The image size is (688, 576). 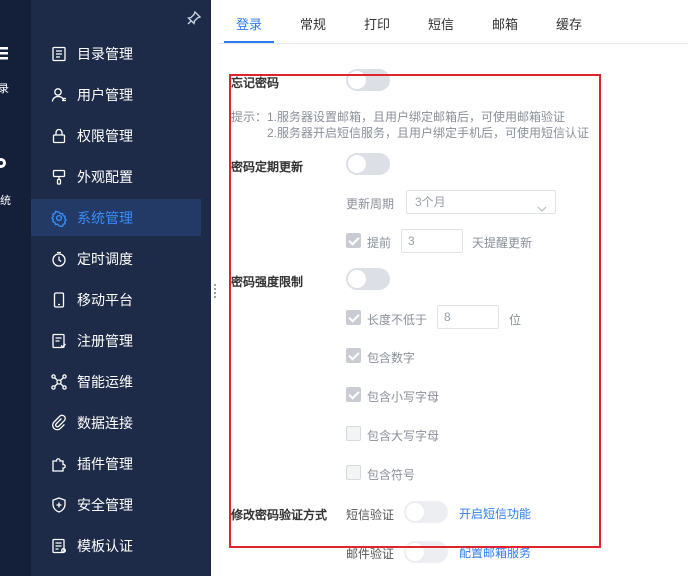 I want to click on symbol-checkbox, so click(x=353, y=472).